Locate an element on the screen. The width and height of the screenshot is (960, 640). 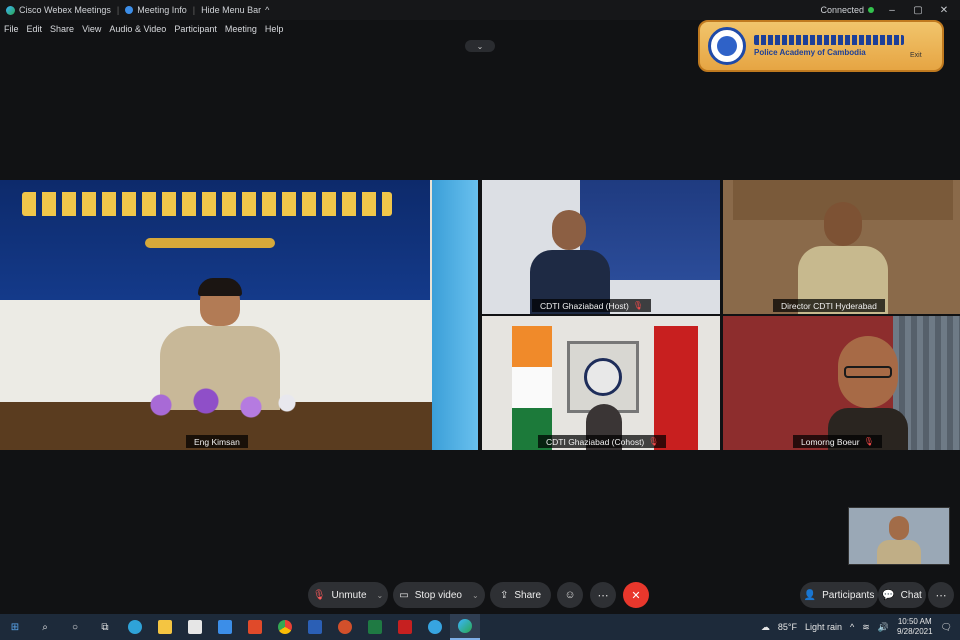
video-tile-cohost: CDTI Ghaziabad (Cohost) 🎙 is located at coordinates (601, 383).